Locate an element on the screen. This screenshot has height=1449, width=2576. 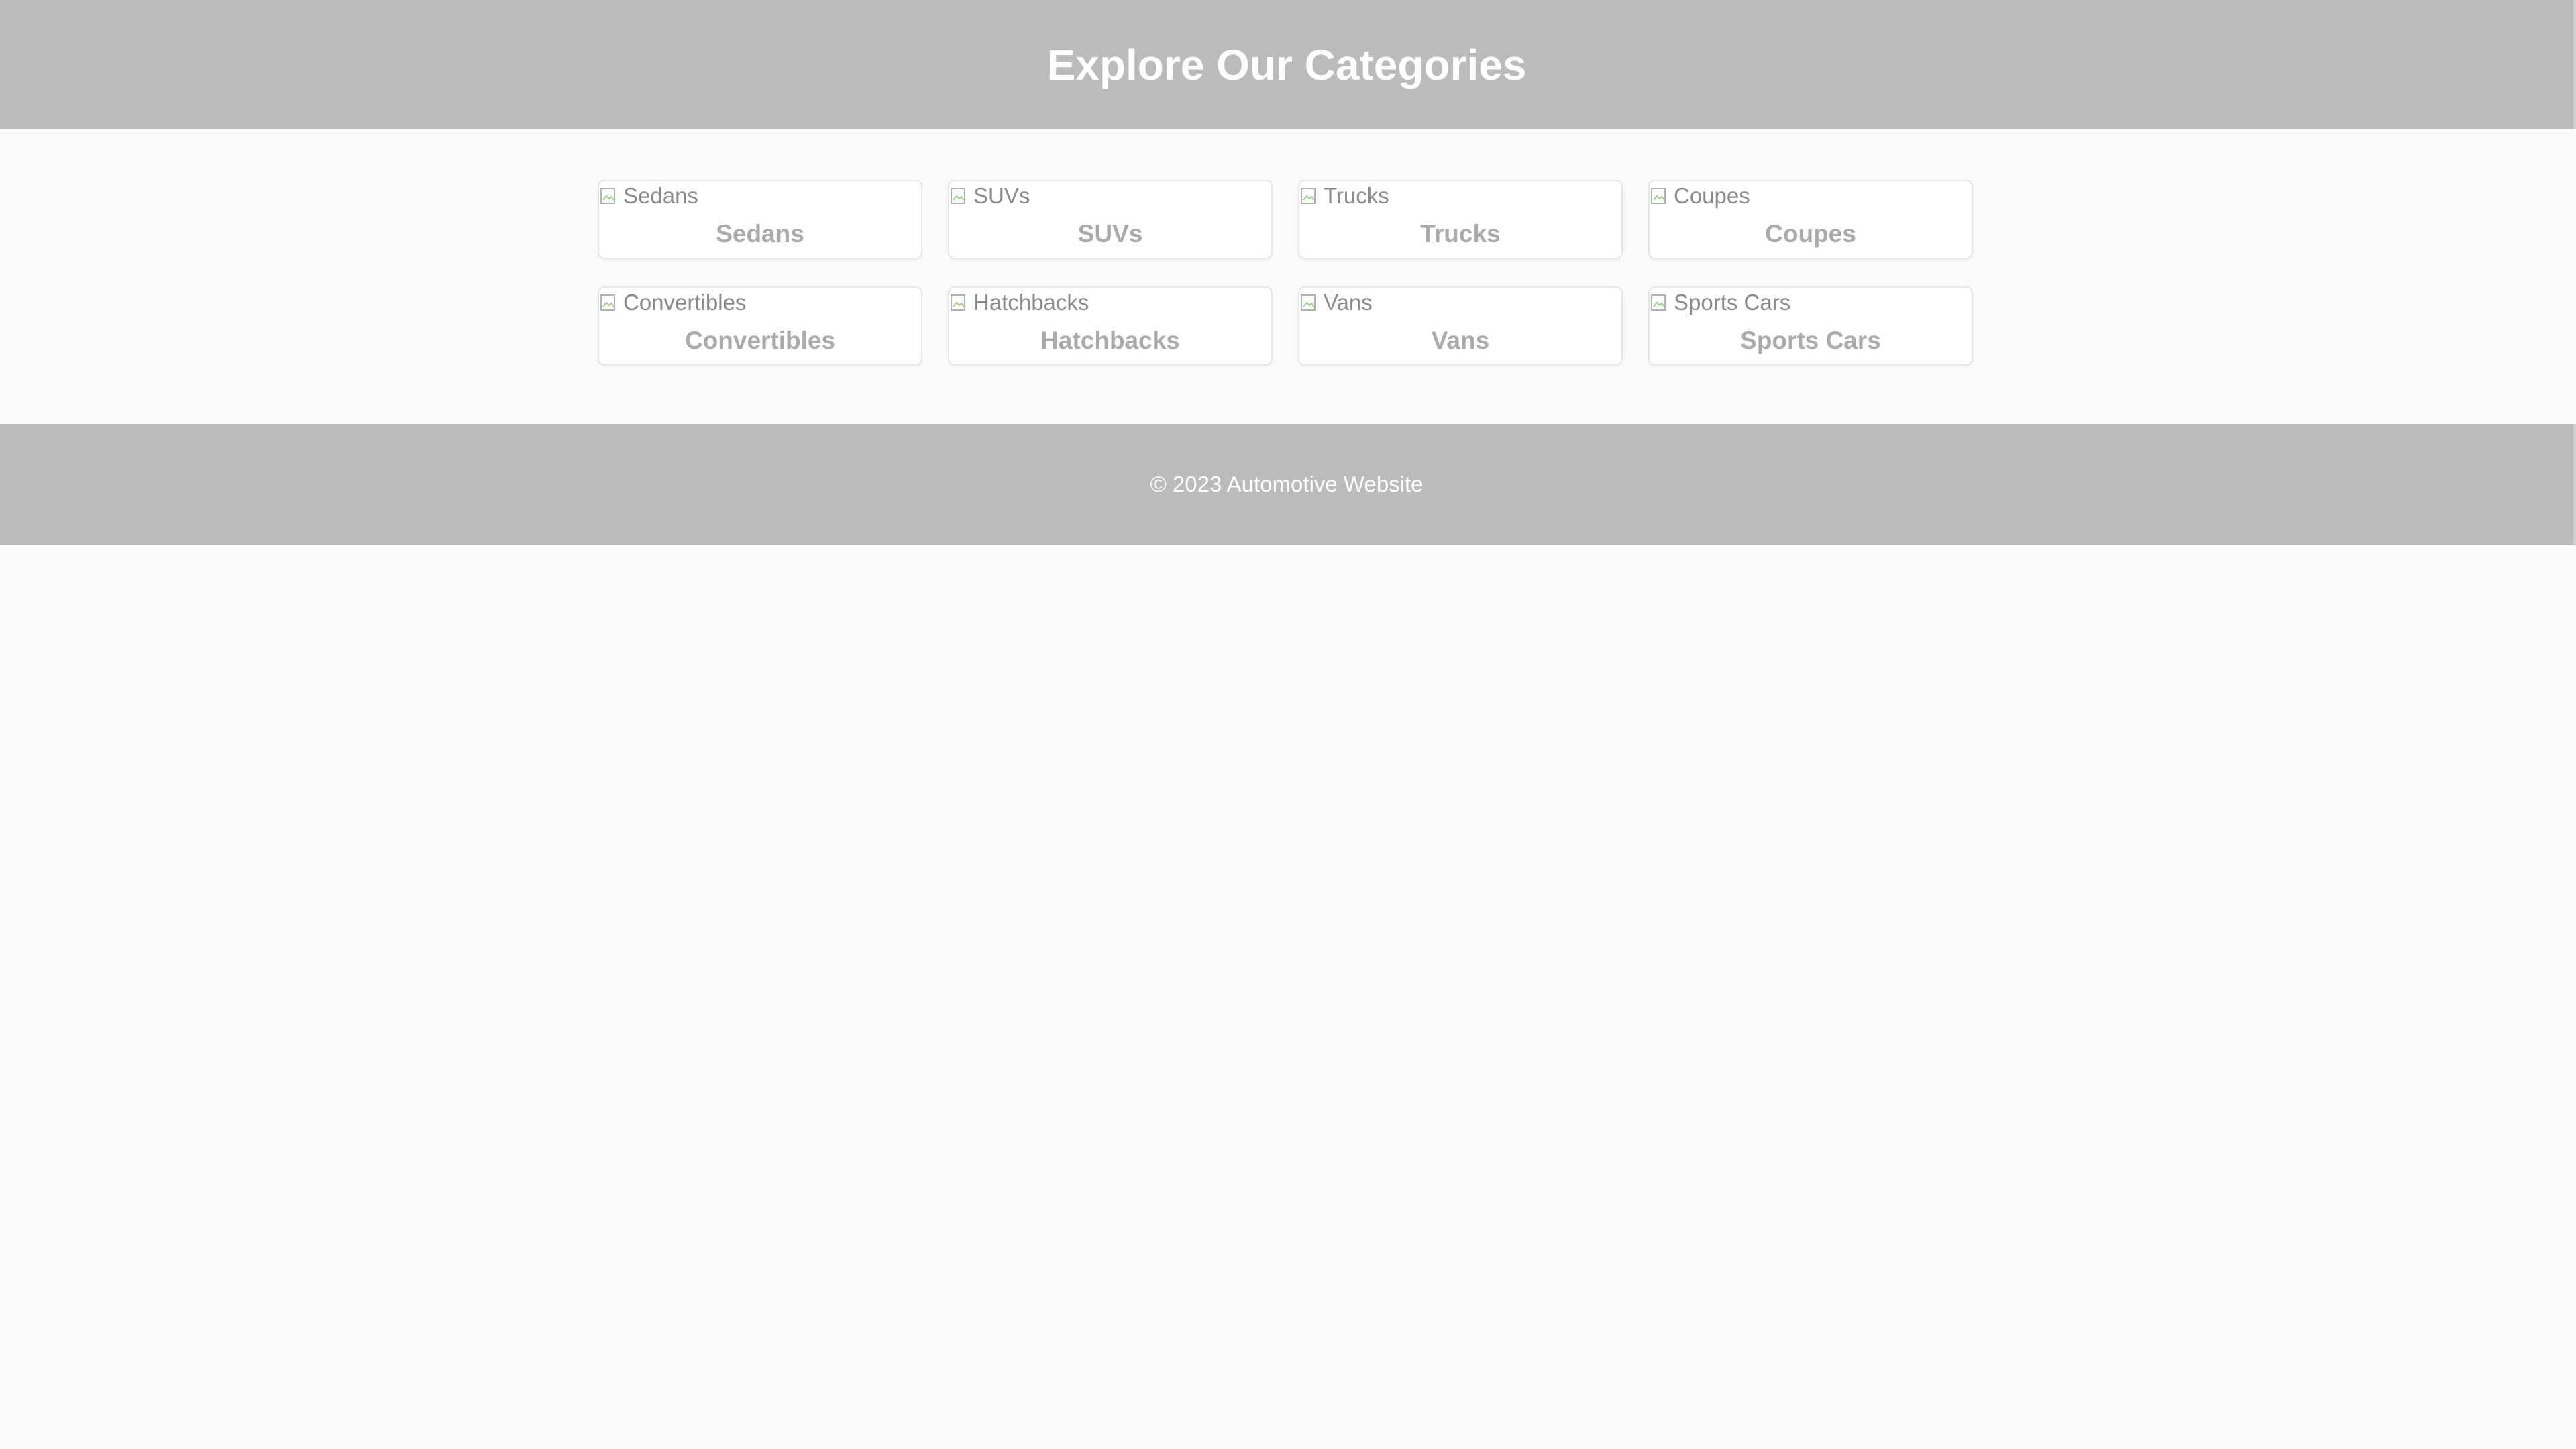
category-image: Vans is located at coordinates (1336, 302).